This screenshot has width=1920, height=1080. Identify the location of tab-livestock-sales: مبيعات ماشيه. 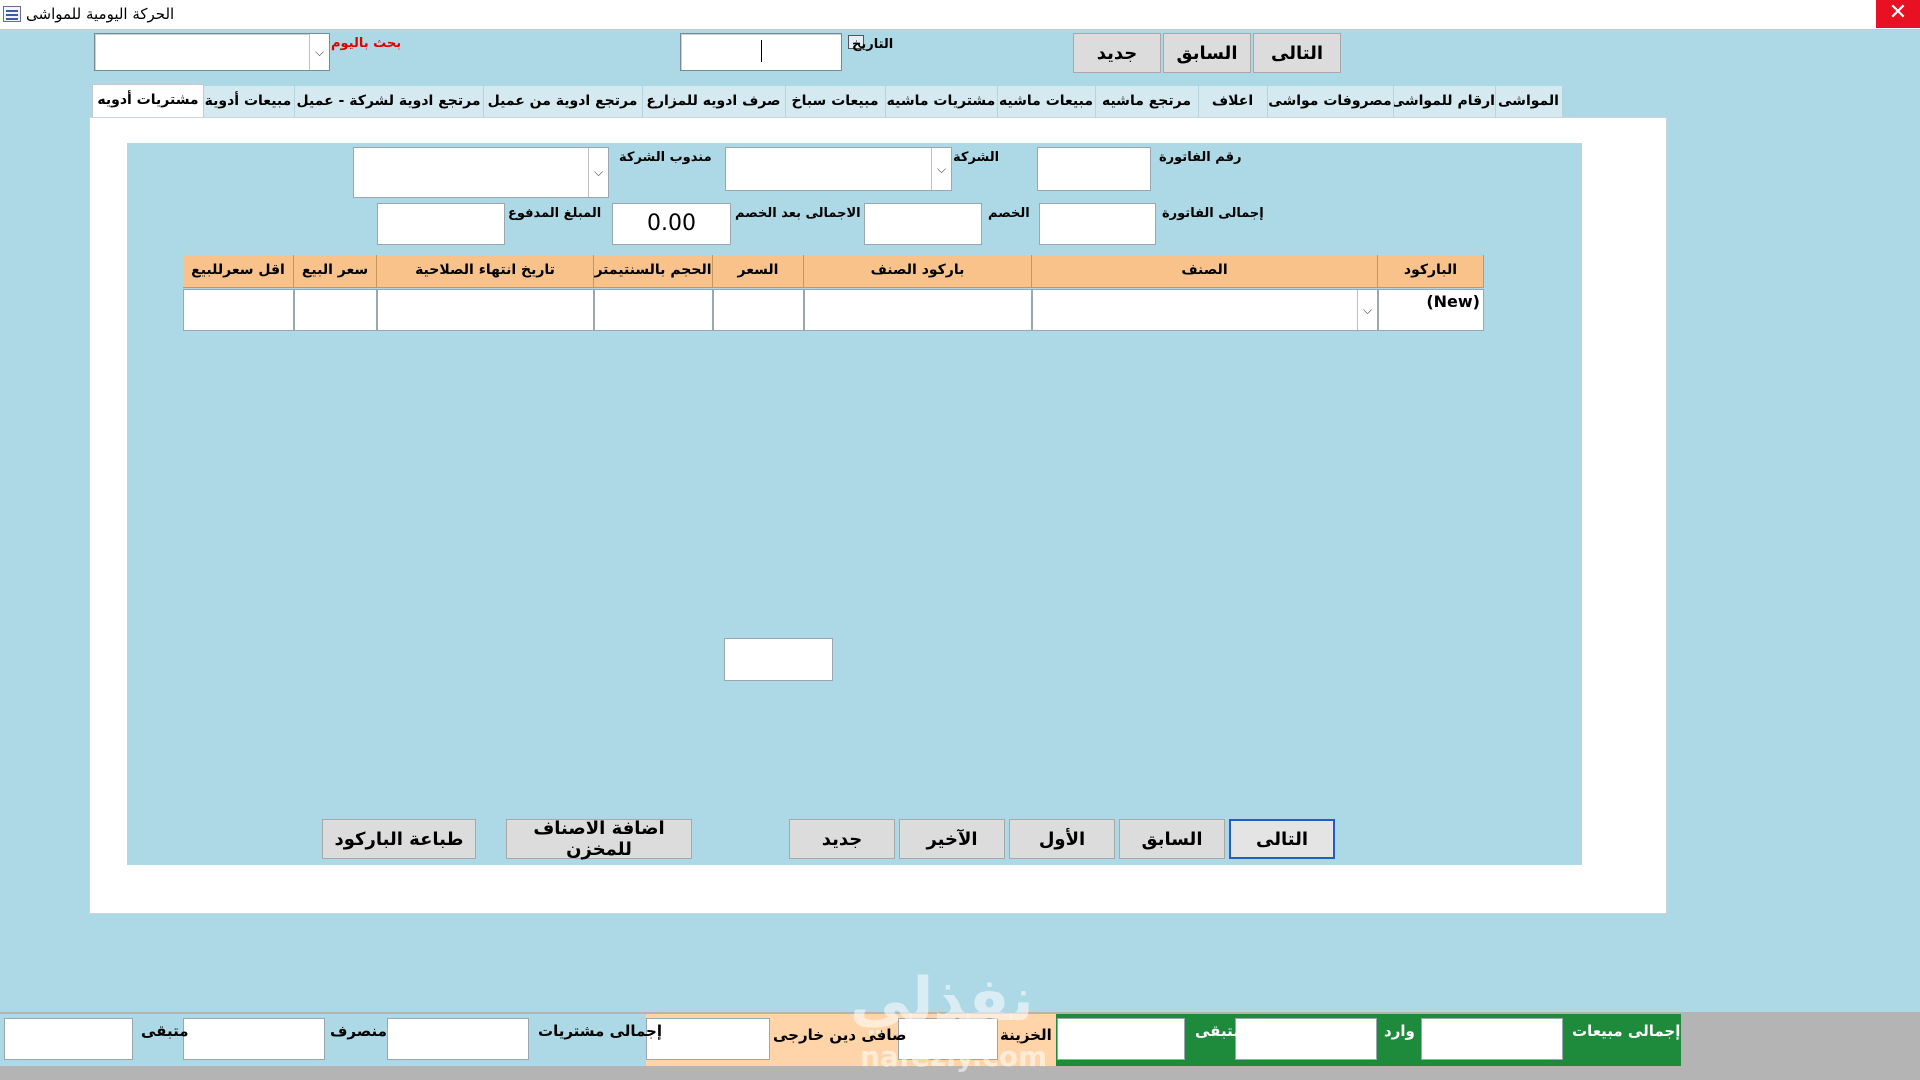
(1046, 102).